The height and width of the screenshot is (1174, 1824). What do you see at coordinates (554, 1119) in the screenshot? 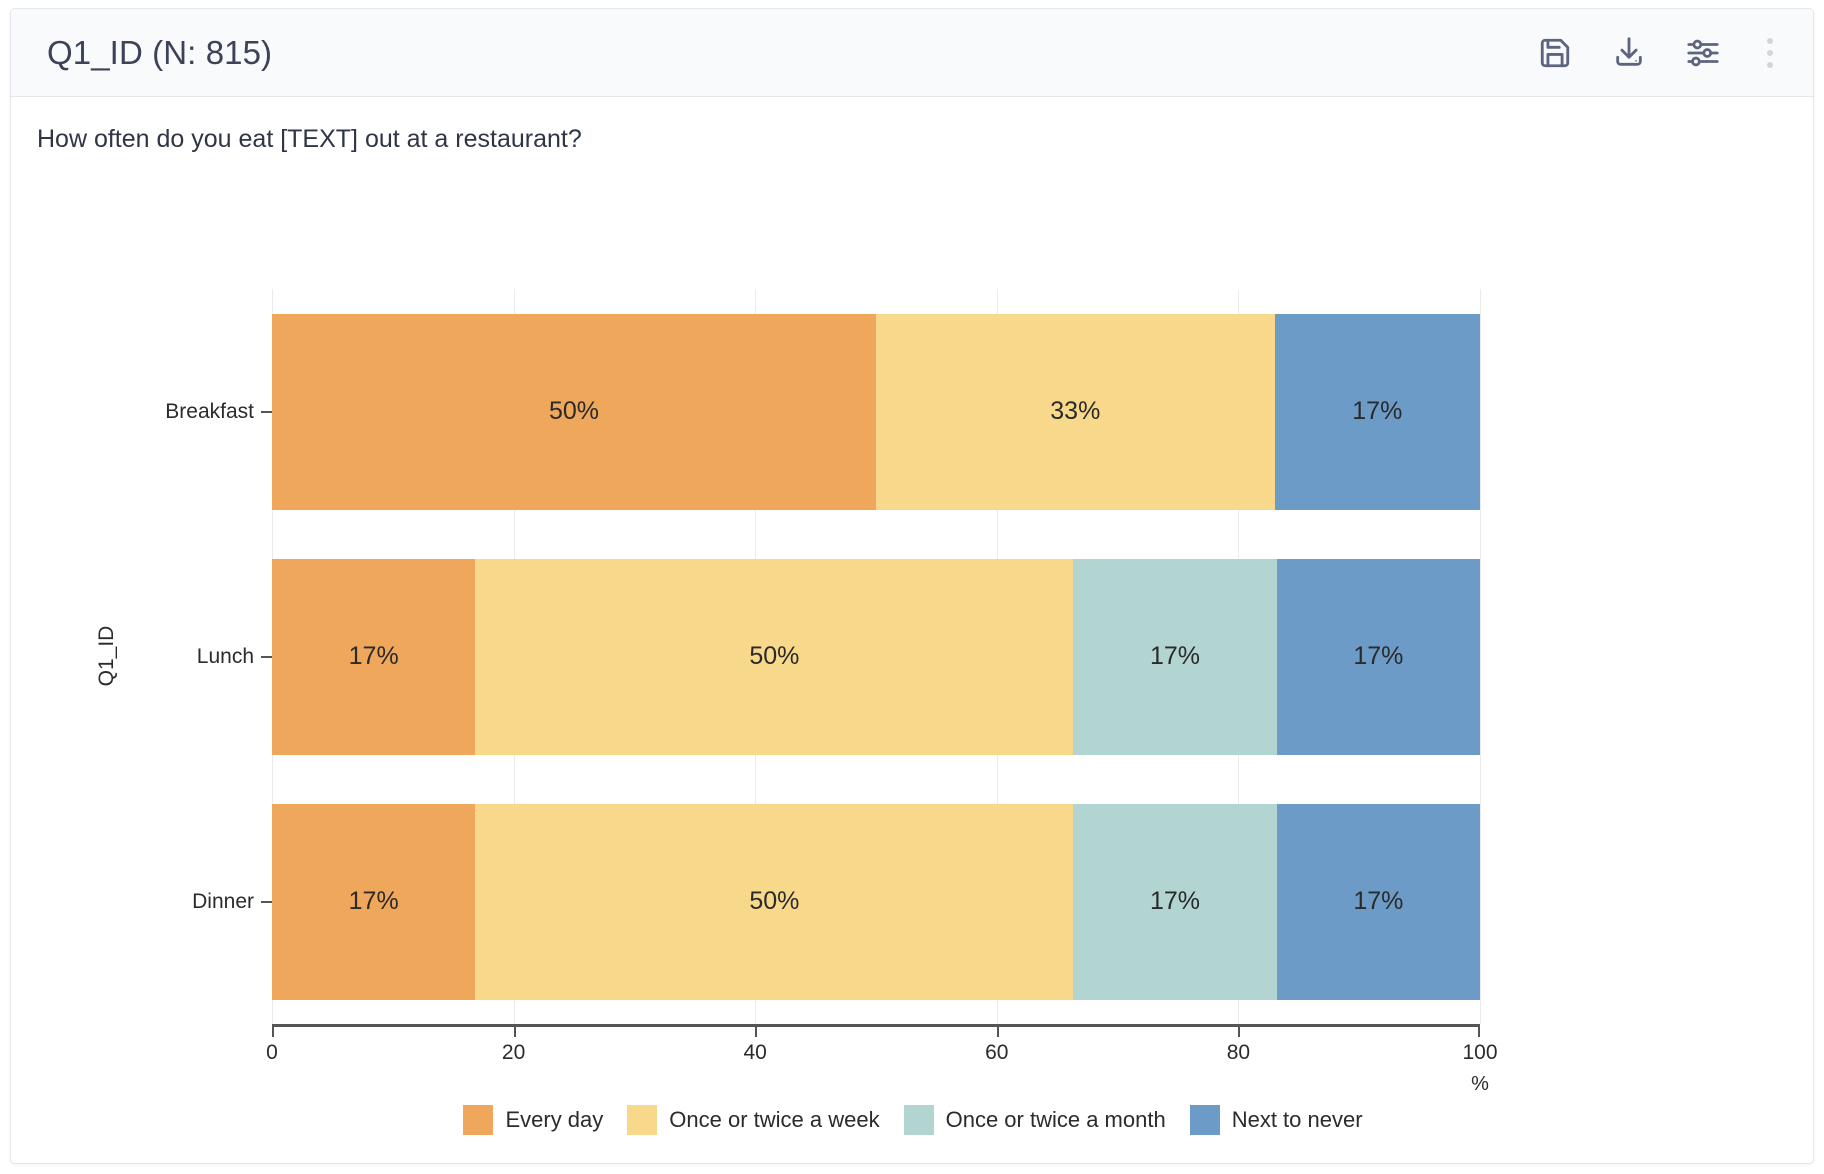
I see `legend-label: Every day` at bounding box center [554, 1119].